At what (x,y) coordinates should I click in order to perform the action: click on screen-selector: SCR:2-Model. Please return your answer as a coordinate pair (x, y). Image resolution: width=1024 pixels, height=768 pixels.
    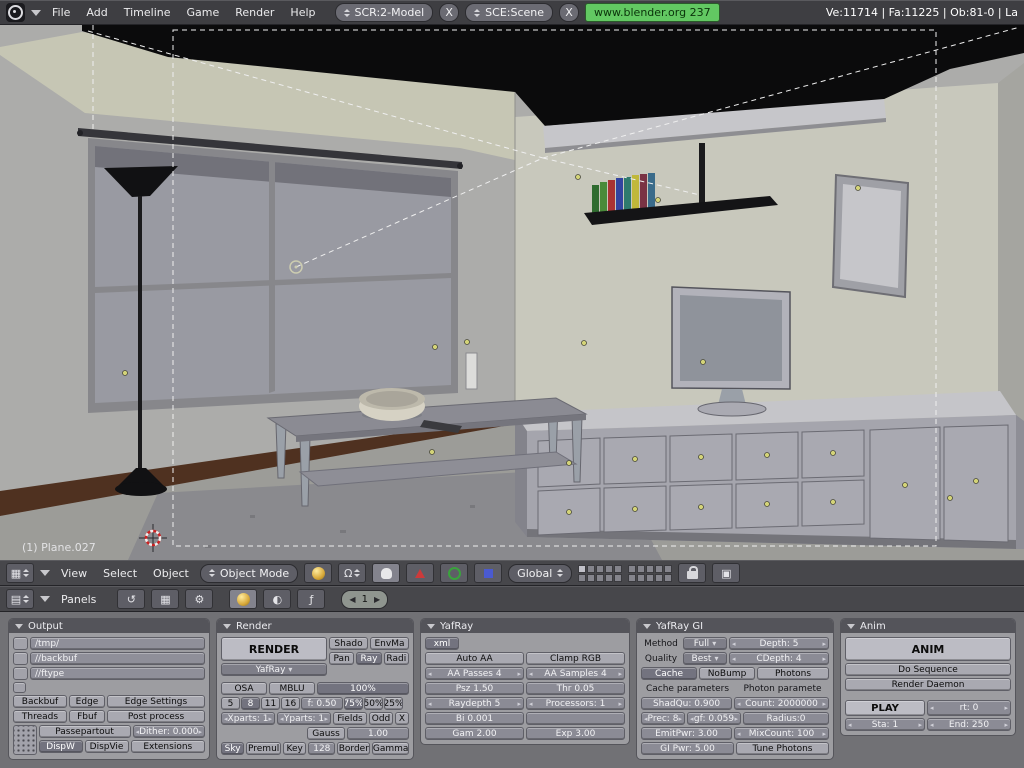
    Looking at the image, I should click on (384, 12).